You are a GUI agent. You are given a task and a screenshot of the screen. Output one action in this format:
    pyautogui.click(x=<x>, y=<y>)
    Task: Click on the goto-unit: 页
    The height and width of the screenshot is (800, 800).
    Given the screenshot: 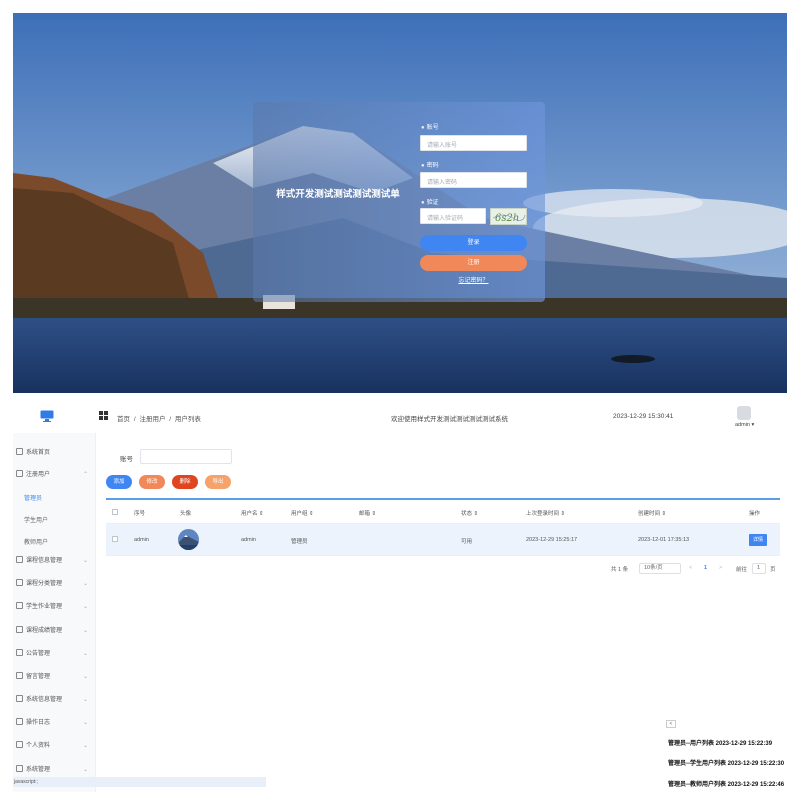 What is the action you would take?
    pyautogui.click(x=773, y=570)
    